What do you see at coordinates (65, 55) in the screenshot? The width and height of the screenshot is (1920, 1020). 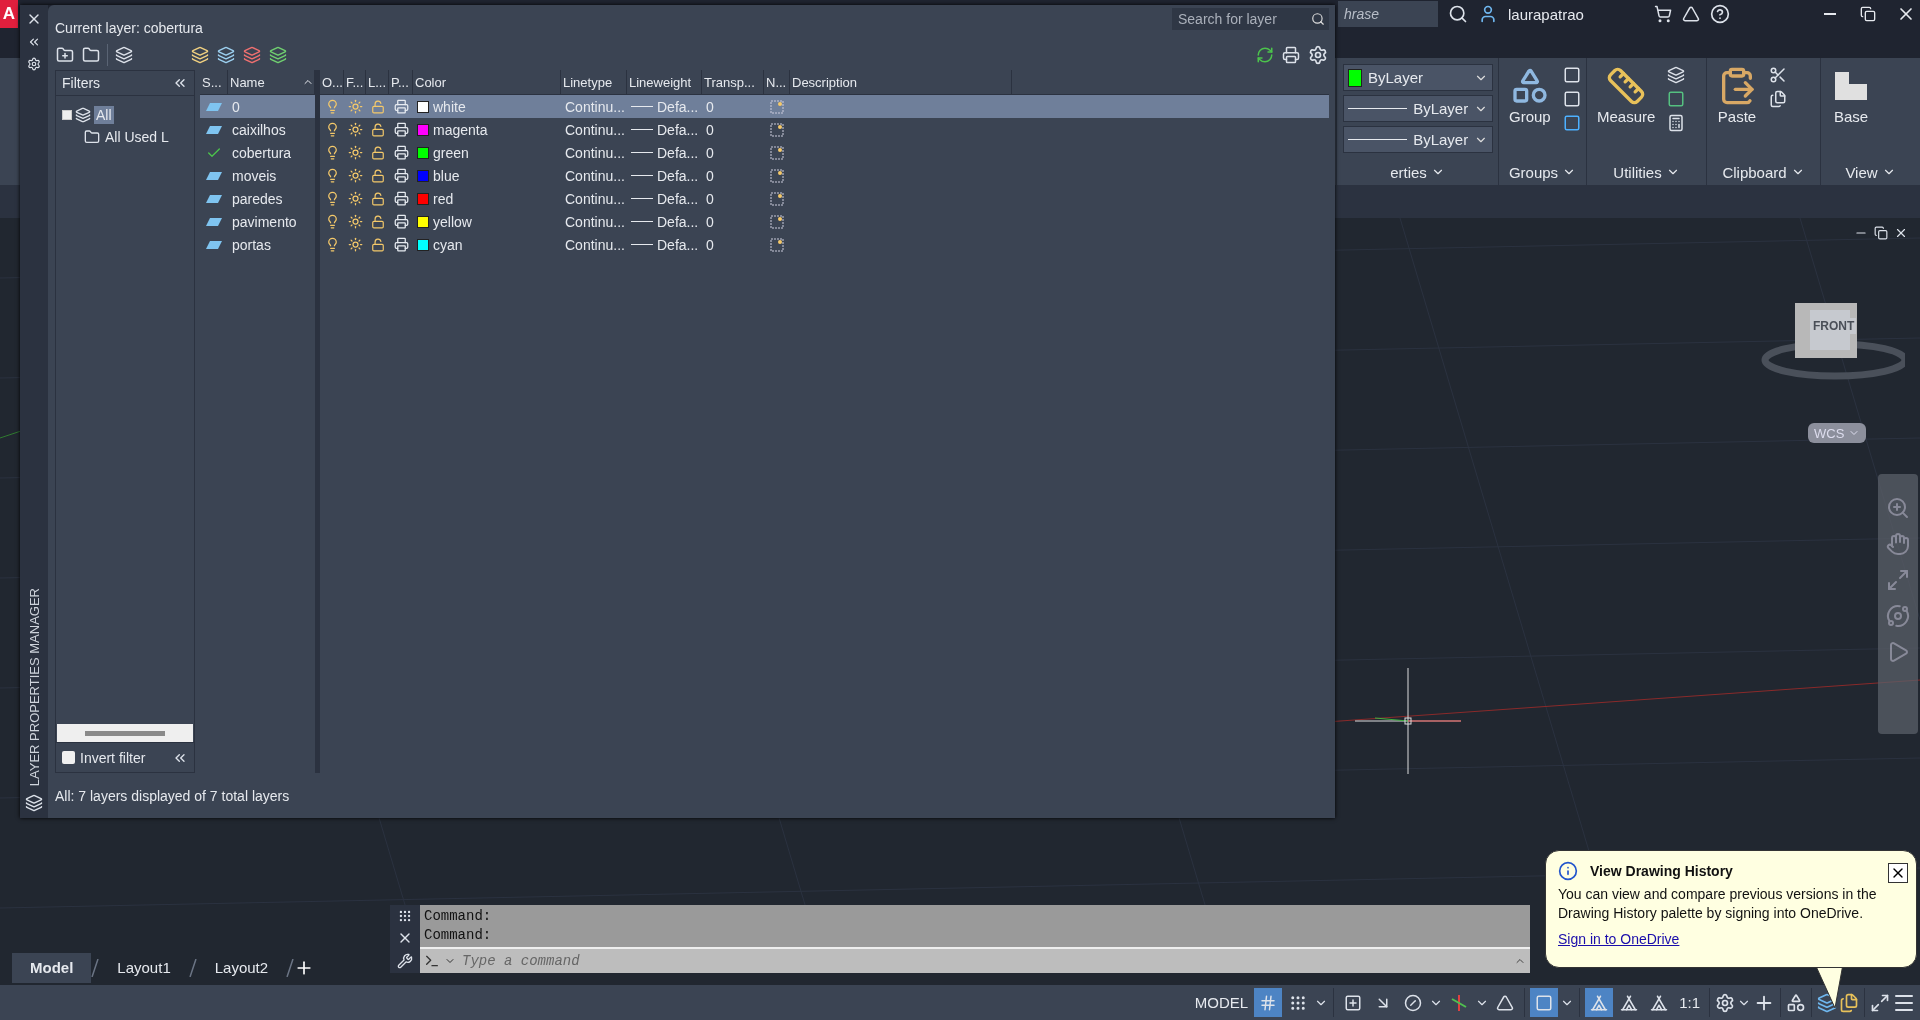 I see `new-filter-button` at bounding box center [65, 55].